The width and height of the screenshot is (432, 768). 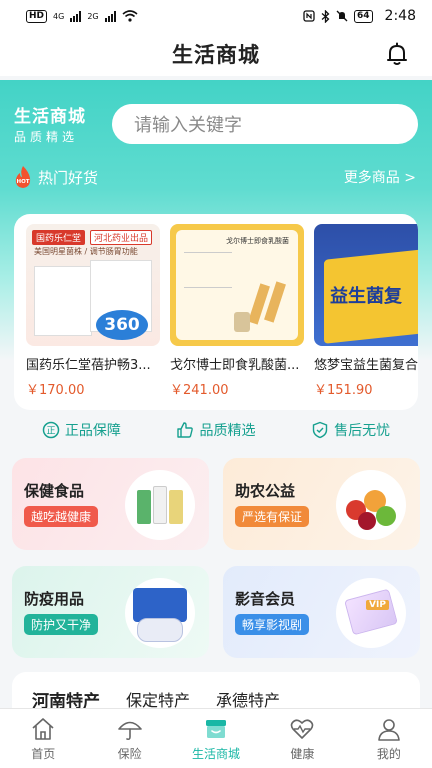 What do you see at coordinates (59, 16) in the screenshot?
I see `network-4g-label: 4G` at bounding box center [59, 16].